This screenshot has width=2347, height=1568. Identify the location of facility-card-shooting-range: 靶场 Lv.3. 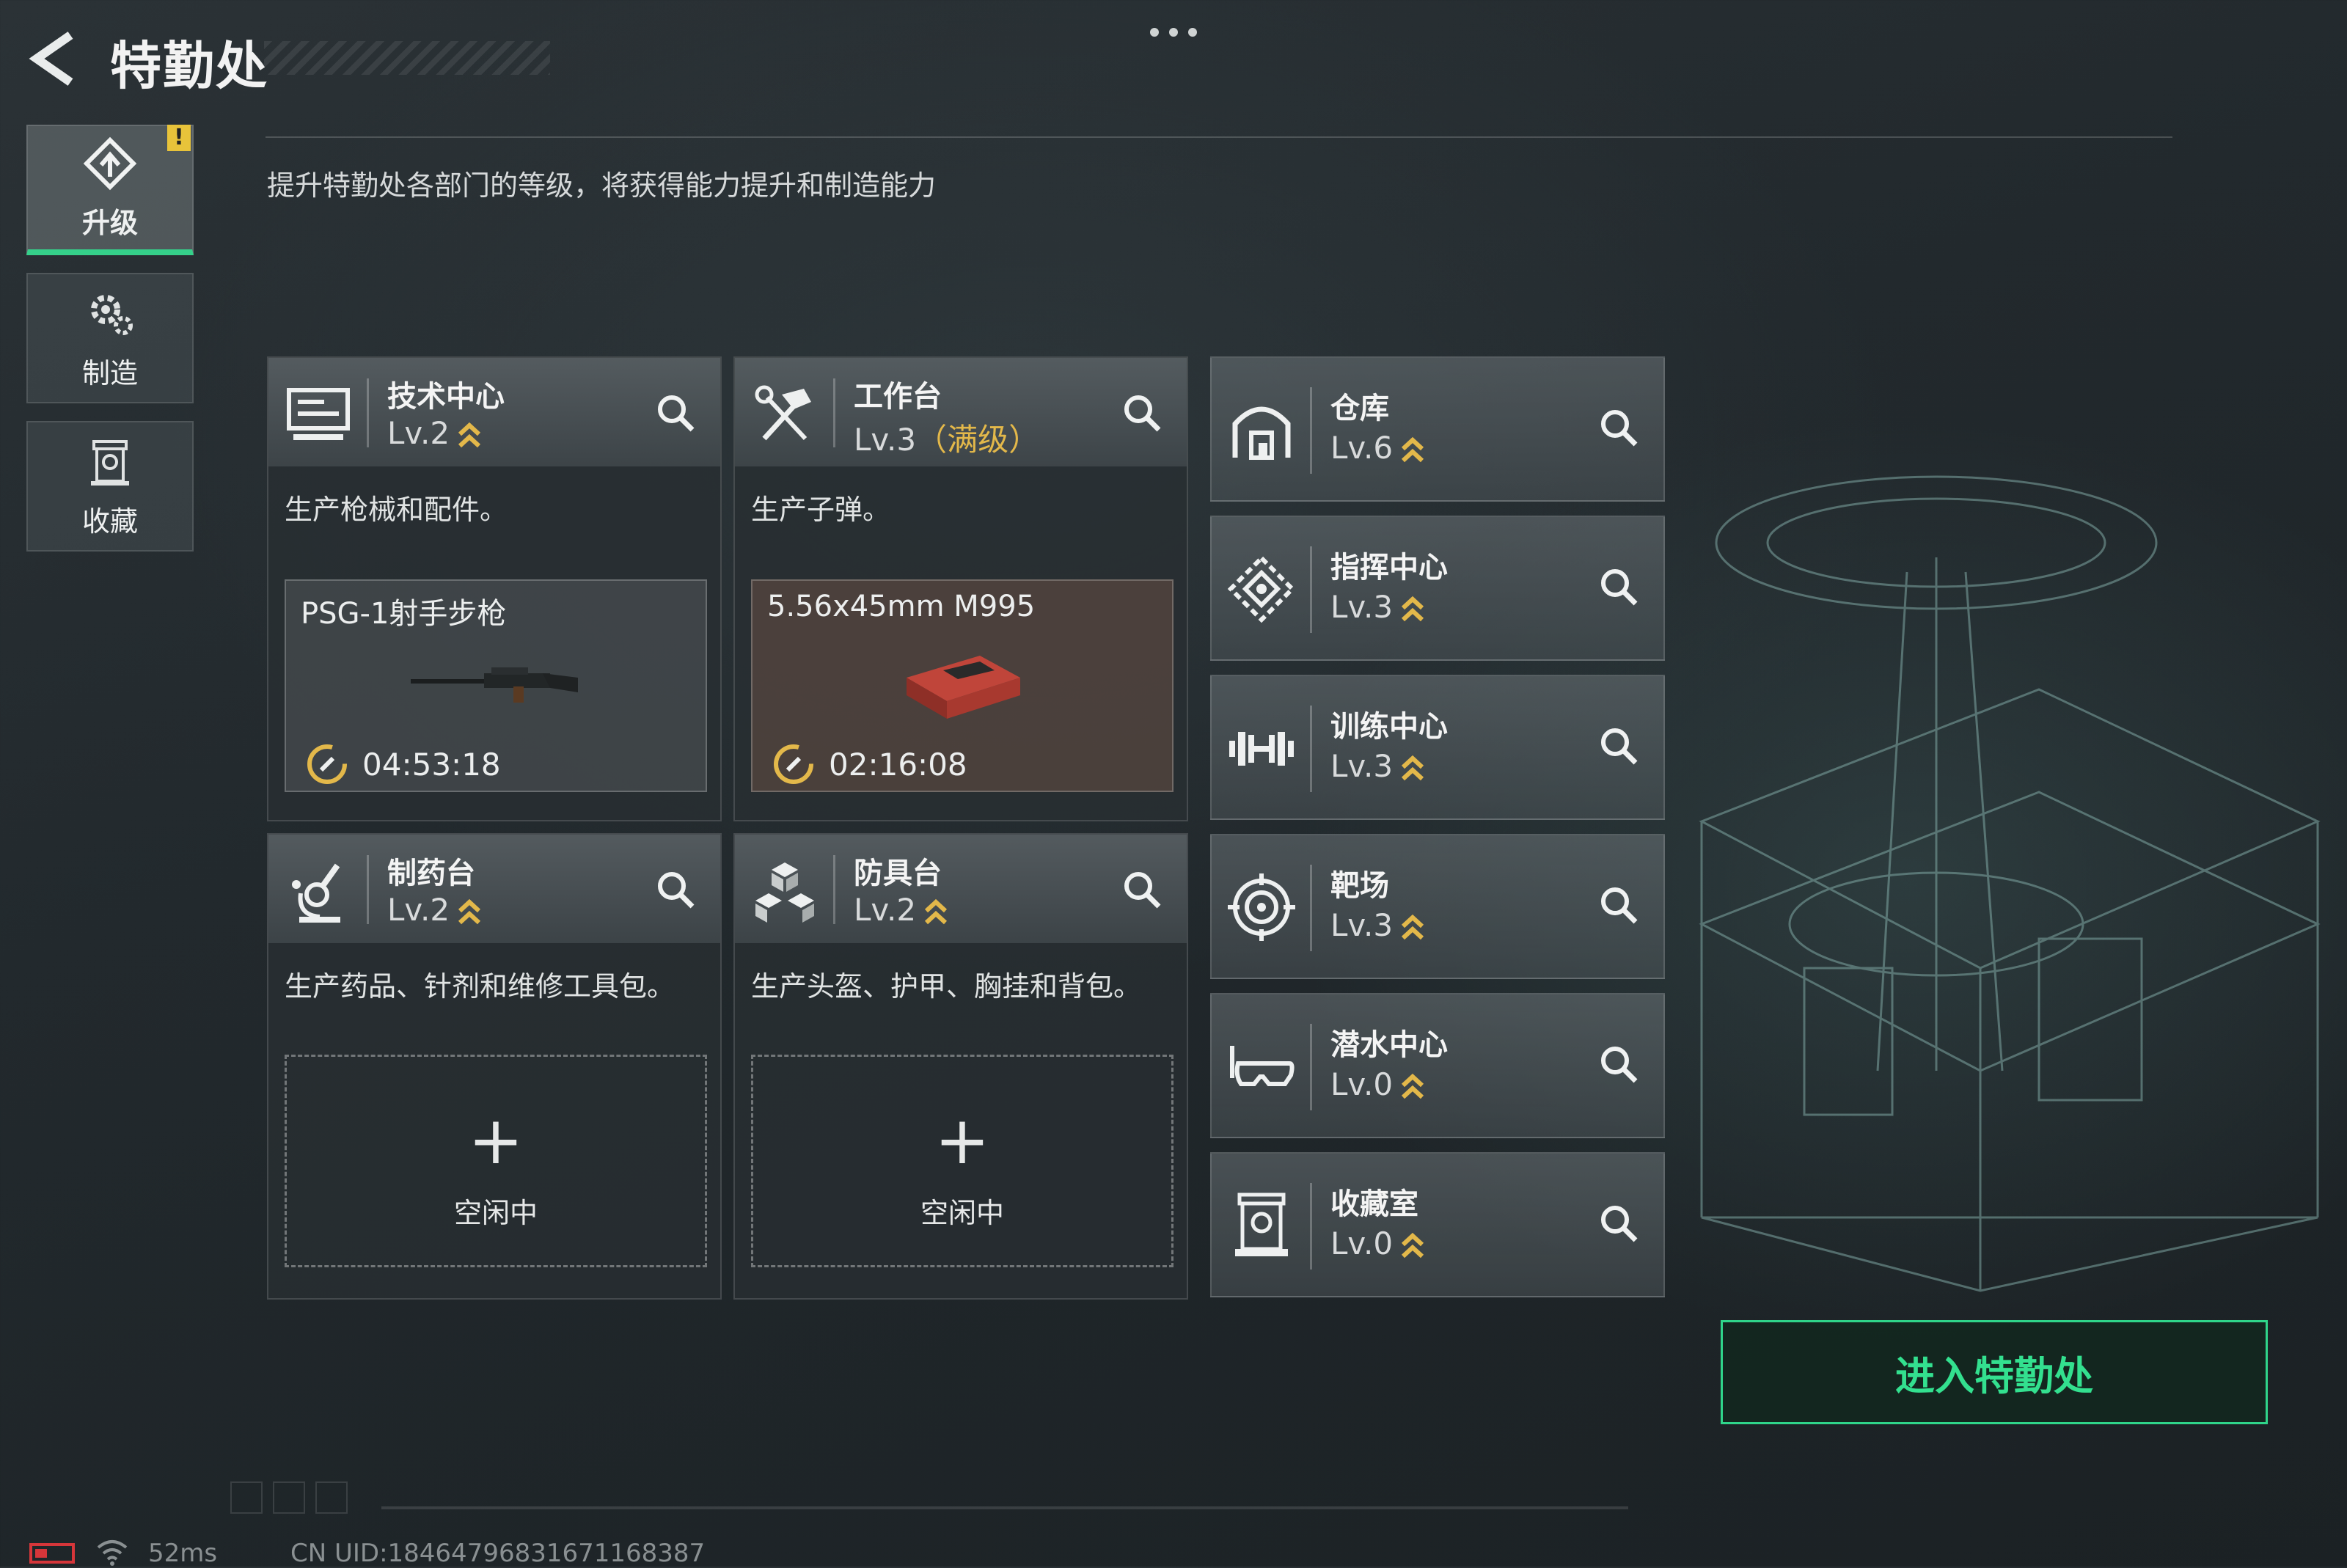
(1437, 906).